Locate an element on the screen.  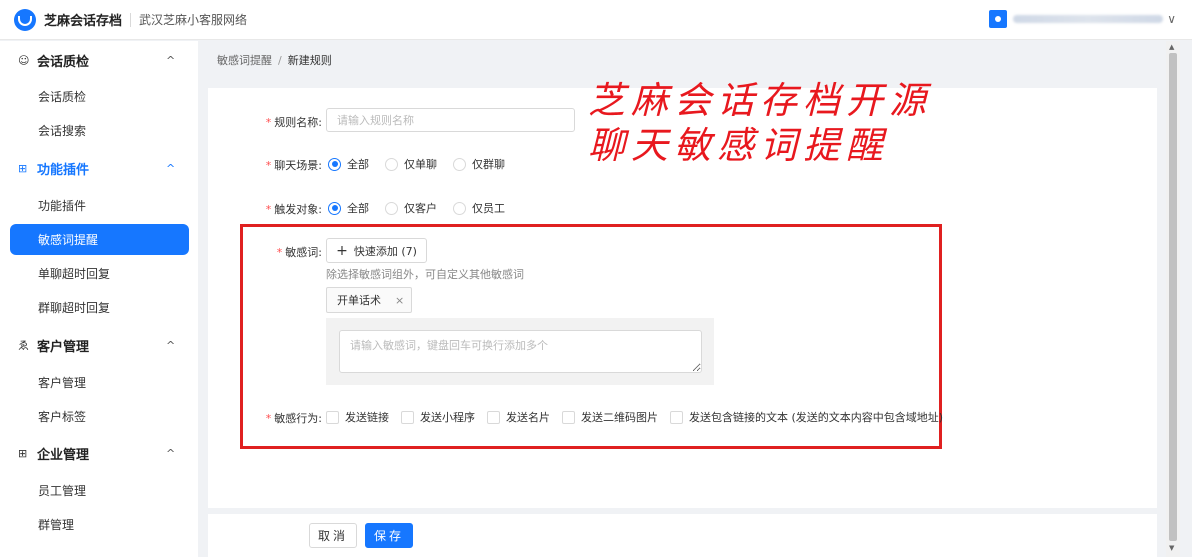
app-logo-icon is located at coordinates (25, 19).